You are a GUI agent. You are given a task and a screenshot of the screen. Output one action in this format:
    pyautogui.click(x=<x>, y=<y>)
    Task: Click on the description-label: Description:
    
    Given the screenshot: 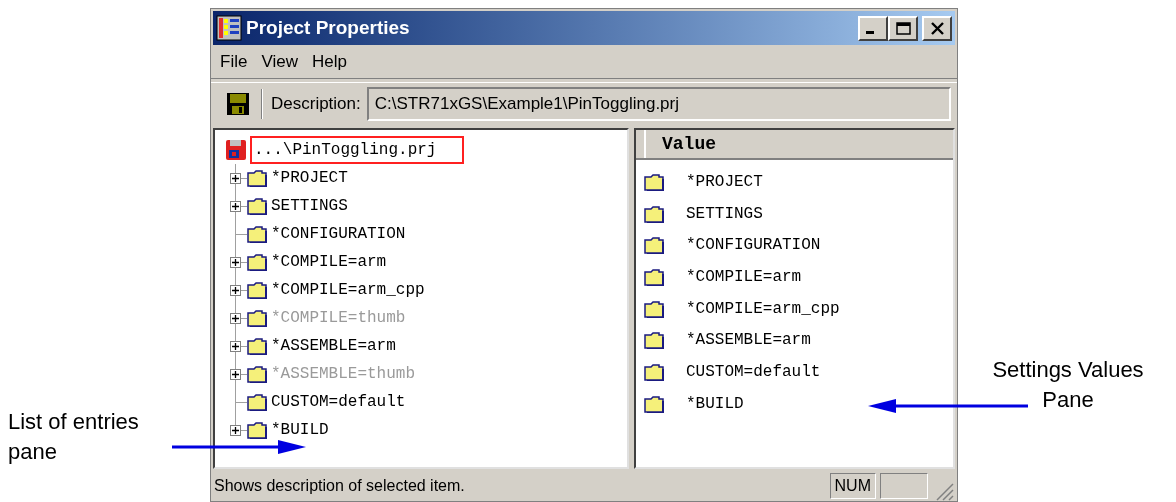 What is the action you would take?
    pyautogui.click(x=316, y=103)
    